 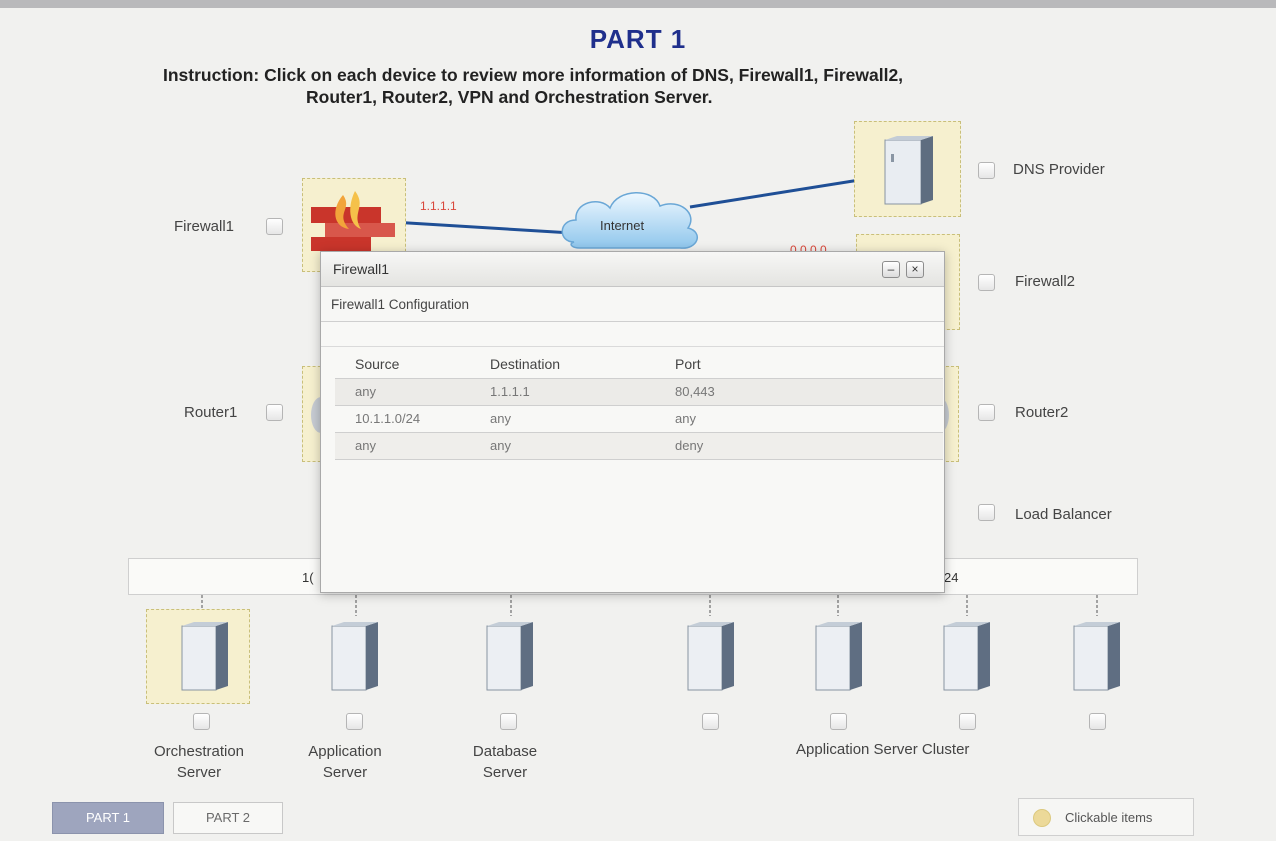 I want to click on application-server-label: Application Server, so click(x=345, y=762).